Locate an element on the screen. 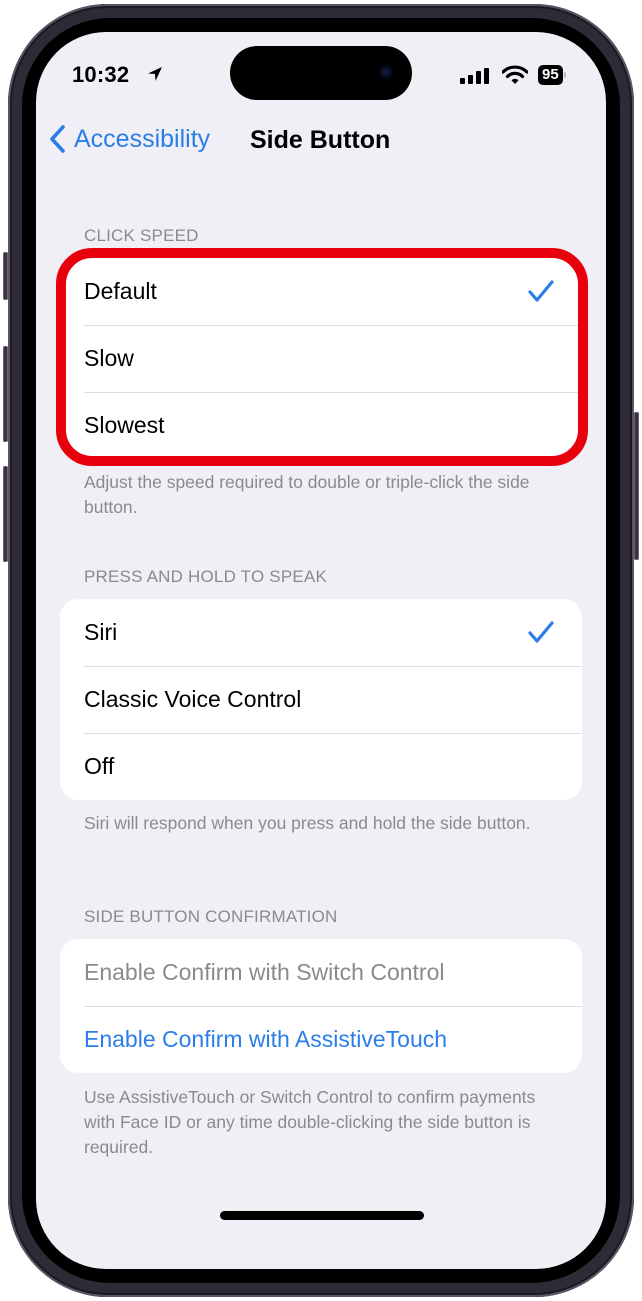 Image resolution: width=642 pixels, height=1301 pixels. option-off: Off is located at coordinates (321, 766).